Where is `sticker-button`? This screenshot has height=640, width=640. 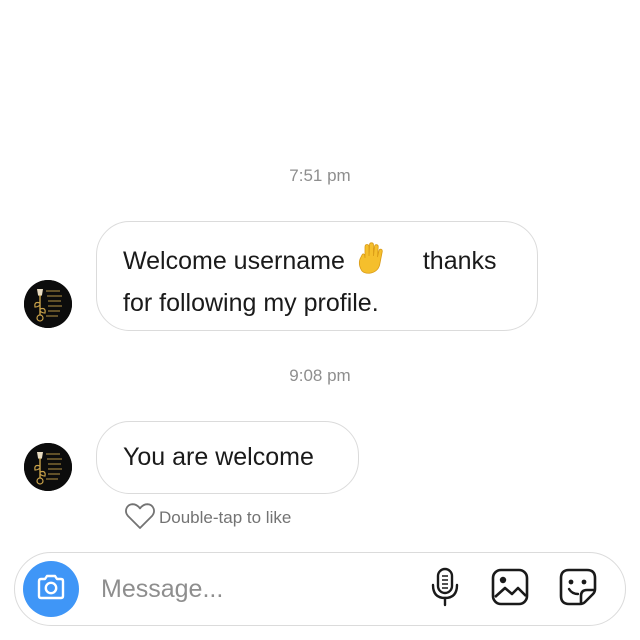
sticker-button is located at coordinates (578, 589).